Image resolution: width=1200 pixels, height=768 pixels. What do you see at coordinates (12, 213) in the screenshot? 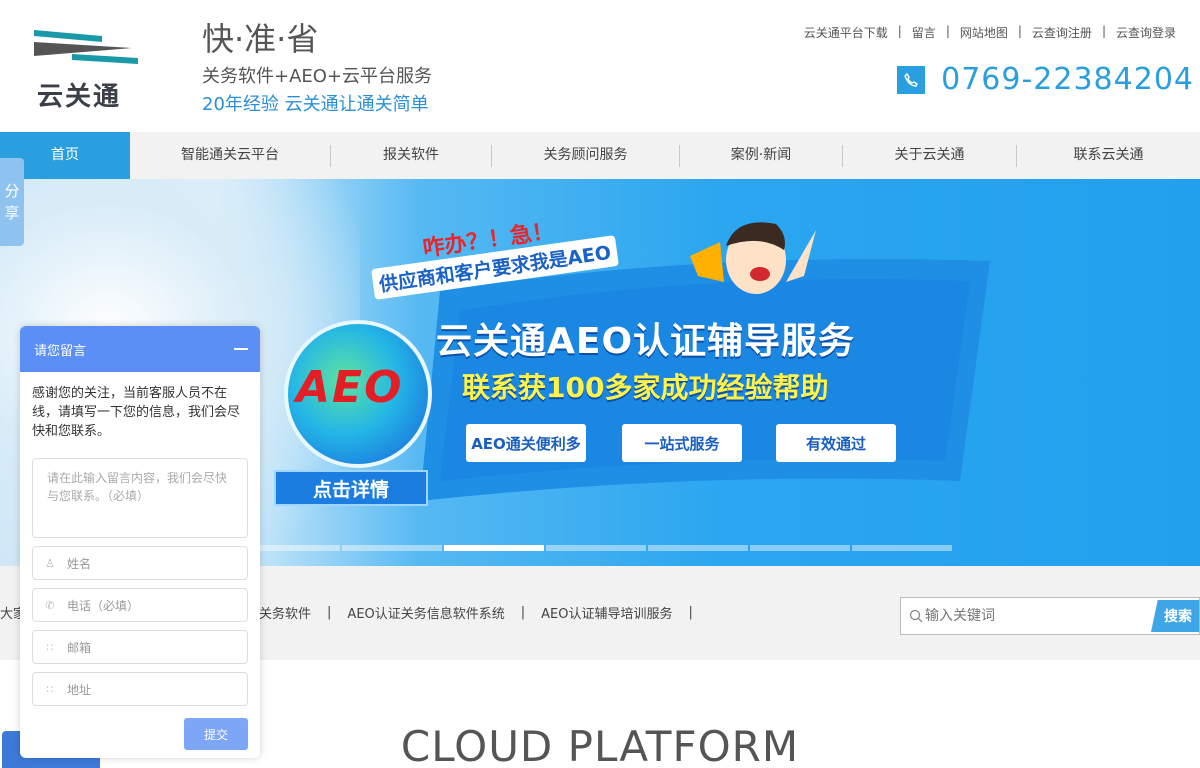
I see `share-label: 享` at bounding box center [12, 213].